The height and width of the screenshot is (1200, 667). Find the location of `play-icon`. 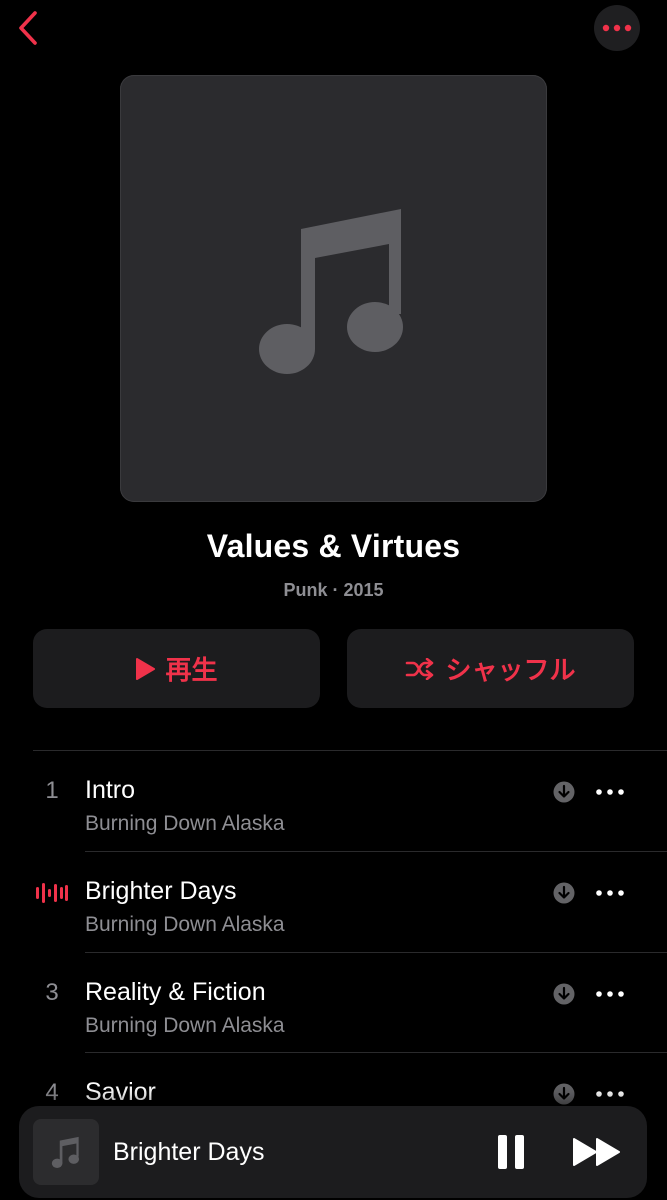

play-icon is located at coordinates (146, 668).